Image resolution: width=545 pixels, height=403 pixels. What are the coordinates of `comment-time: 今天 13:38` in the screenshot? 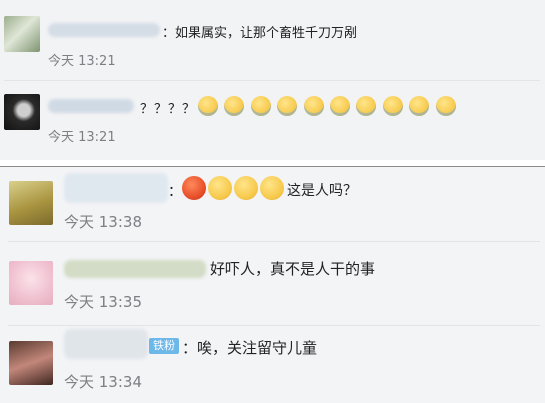 It's located at (103, 222).